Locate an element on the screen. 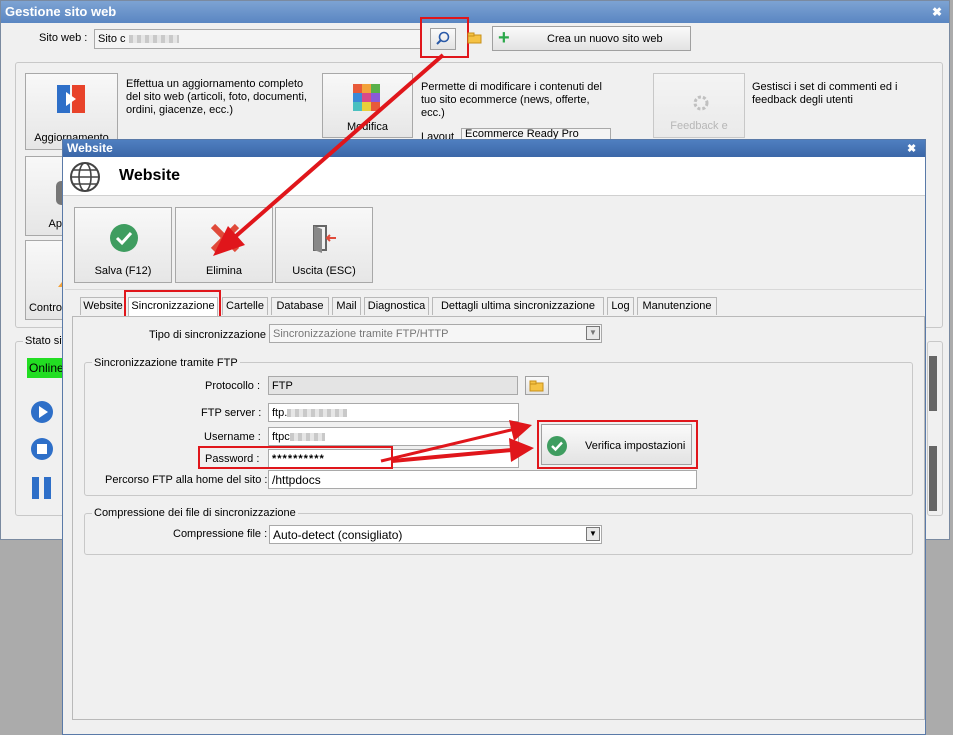 This screenshot has width=953, height=735. delete-x-icon is located at coordinates (225, 238).